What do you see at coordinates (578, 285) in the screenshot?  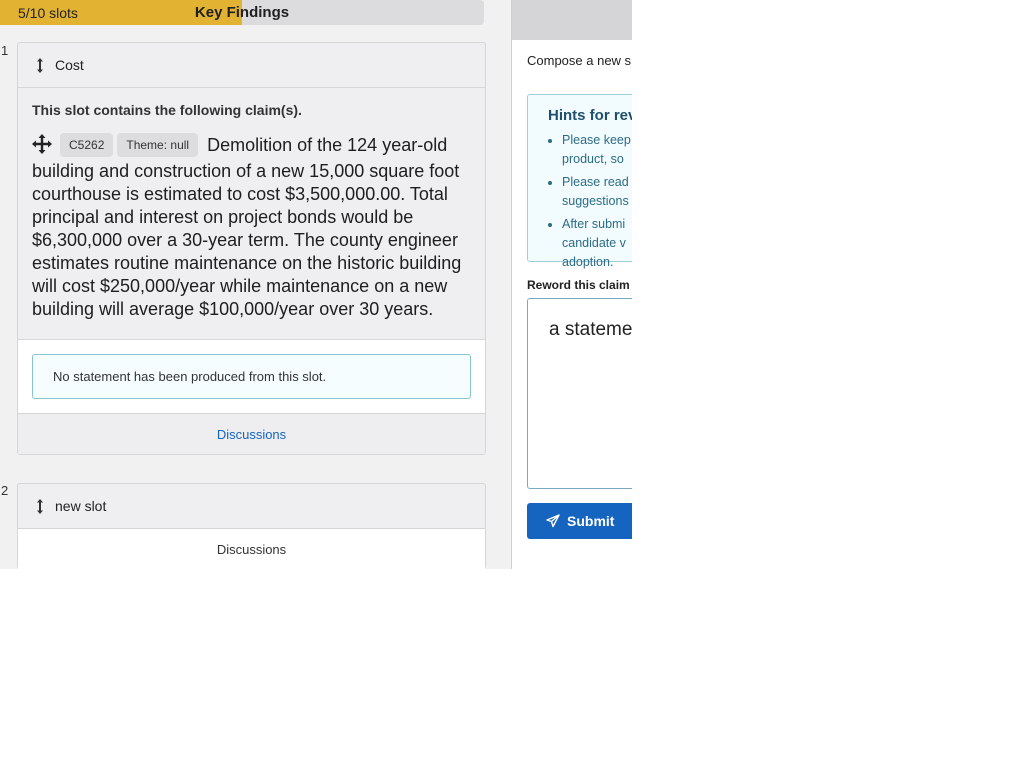 I see `reword-label: Reword this claim` at bounding box center [578, 285].